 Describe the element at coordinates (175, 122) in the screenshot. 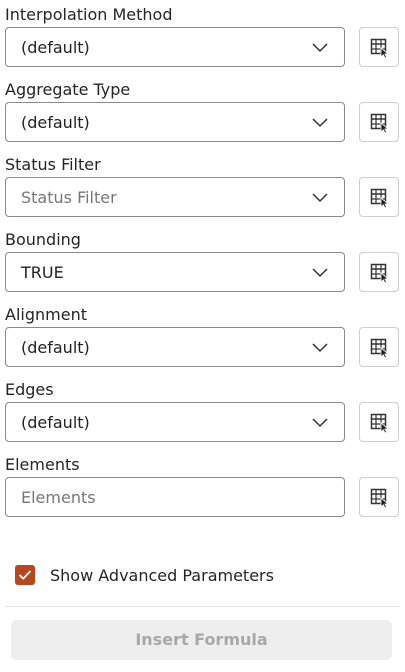

I see `aggregate-type-select: (default)` at that location.